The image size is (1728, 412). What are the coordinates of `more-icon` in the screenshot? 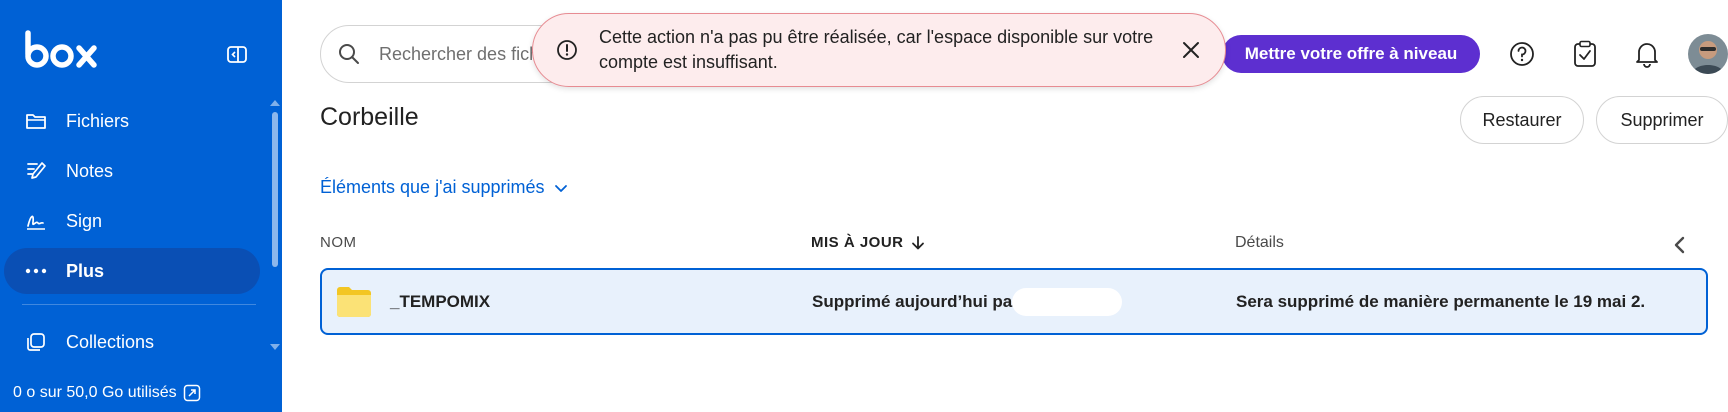 It's located at (36, 271).